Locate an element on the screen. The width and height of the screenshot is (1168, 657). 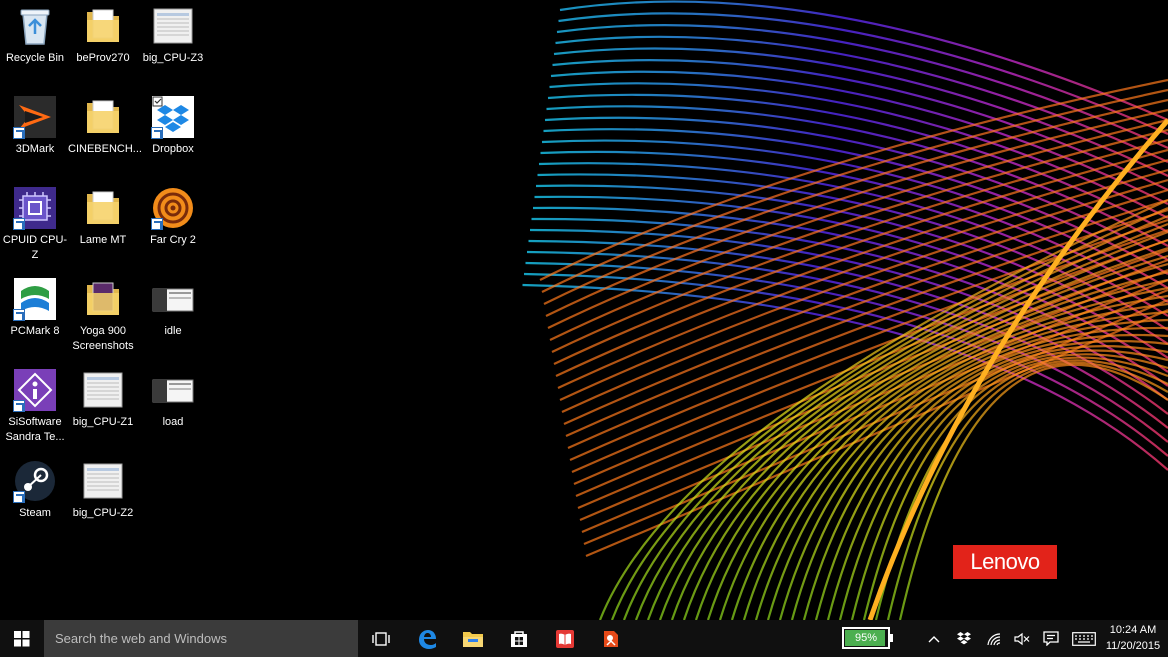
windows-logo-icon is located at coordinates (22, 638).